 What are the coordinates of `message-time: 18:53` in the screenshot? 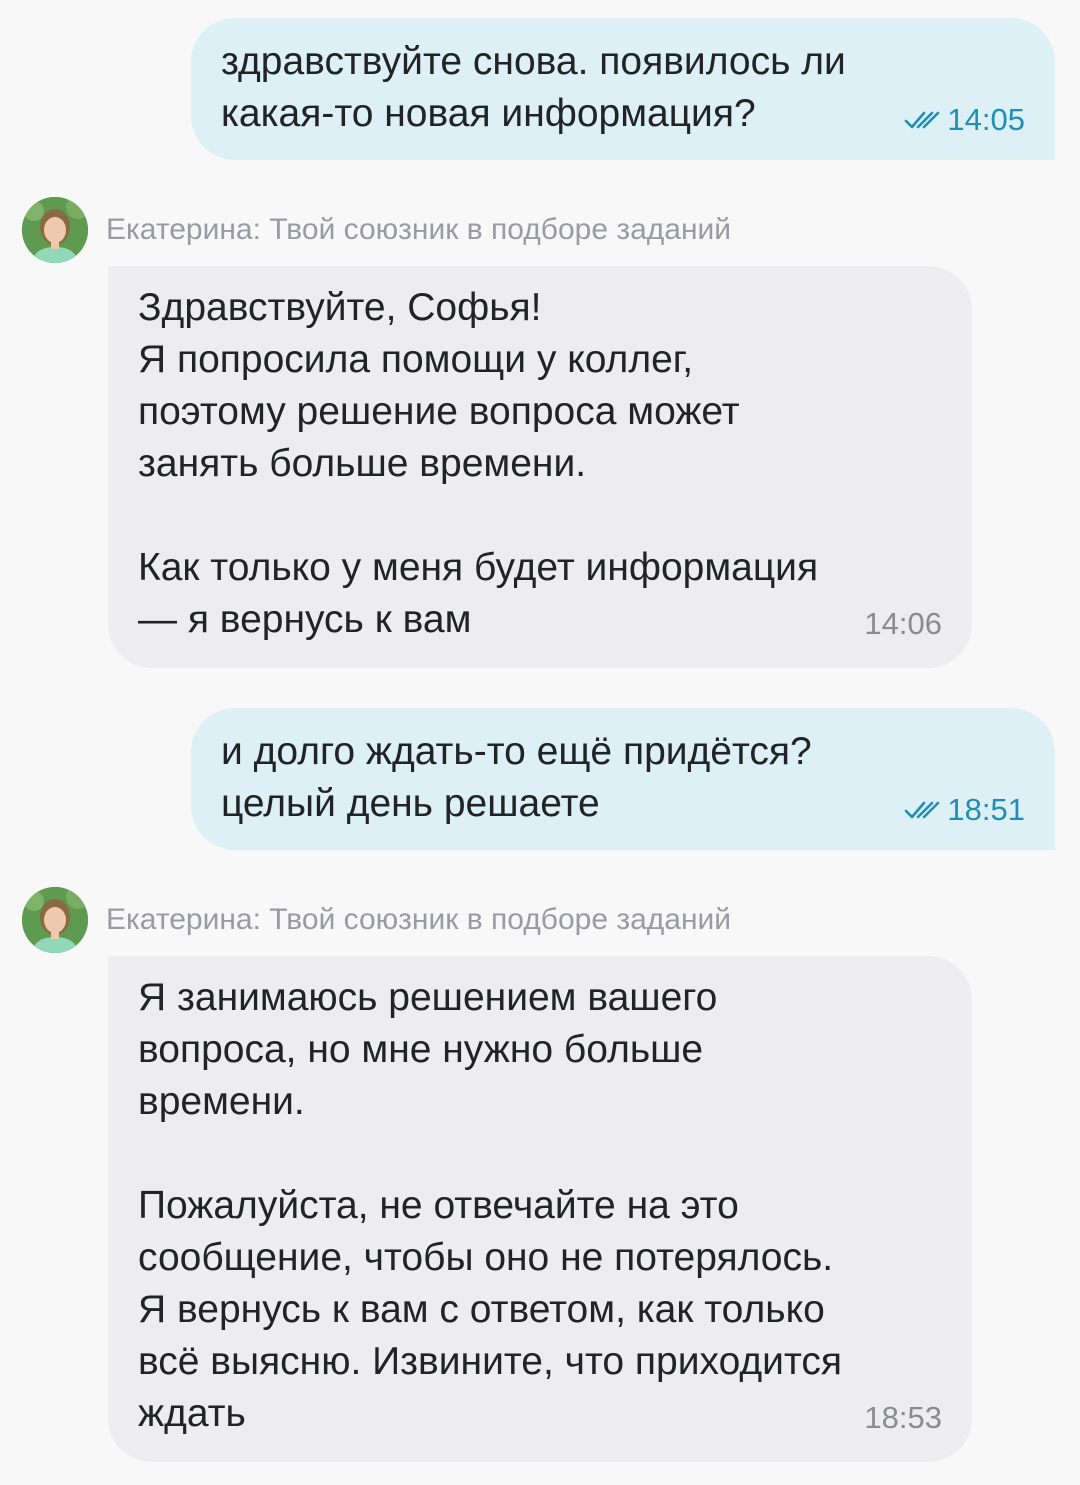 It's located at (903, 1417).